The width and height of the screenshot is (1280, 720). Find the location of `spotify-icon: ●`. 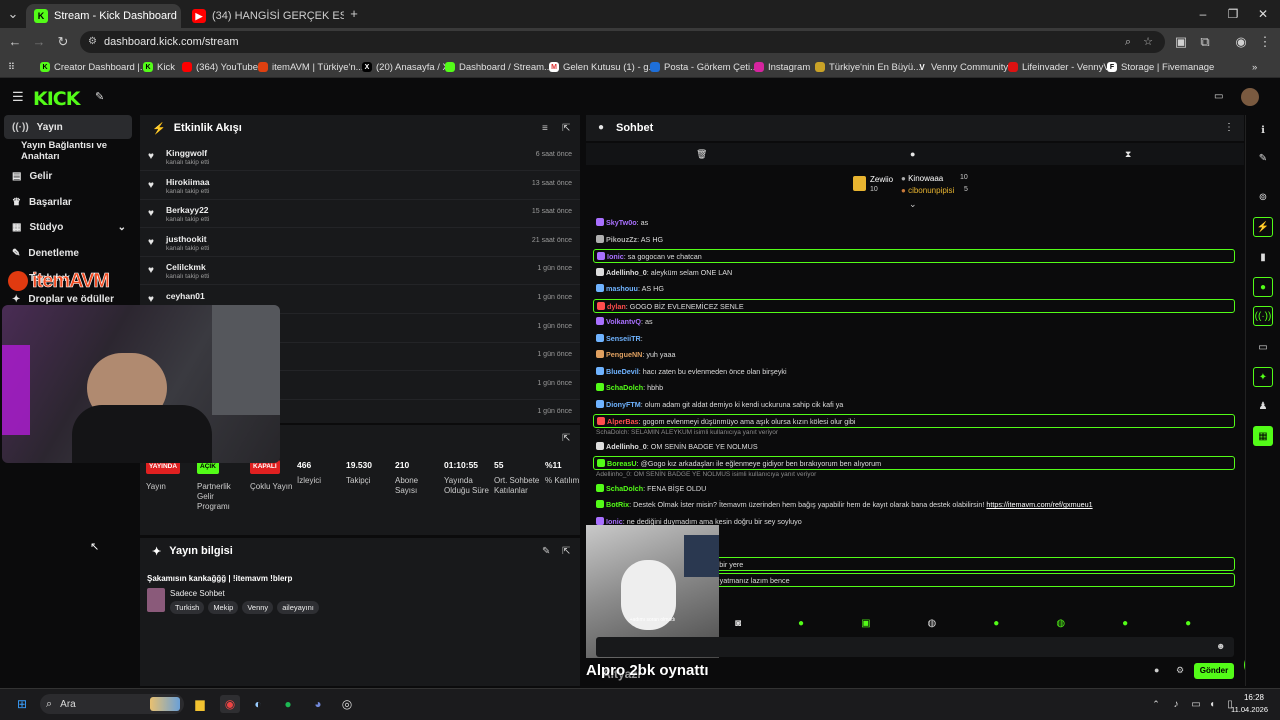

spotify-icon: ● is located at coordinates (288, 704).